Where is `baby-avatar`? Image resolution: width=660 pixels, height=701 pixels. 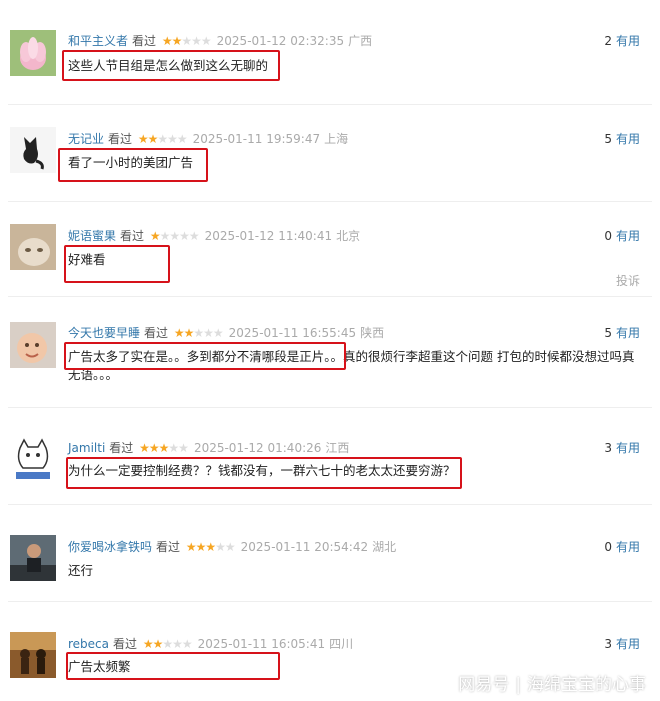
baby-avatar is located at coordinates (33, 345).